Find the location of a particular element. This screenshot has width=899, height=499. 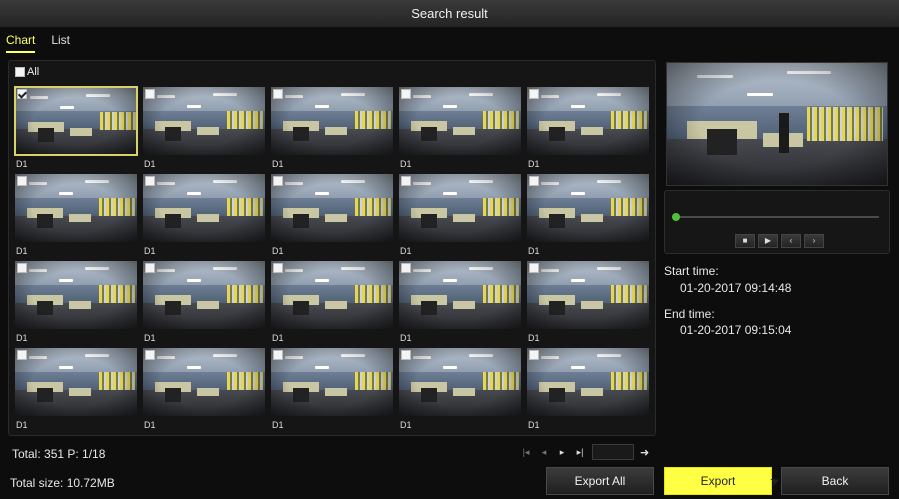

tab-chart: Chart is located at coordinates (21, 43).